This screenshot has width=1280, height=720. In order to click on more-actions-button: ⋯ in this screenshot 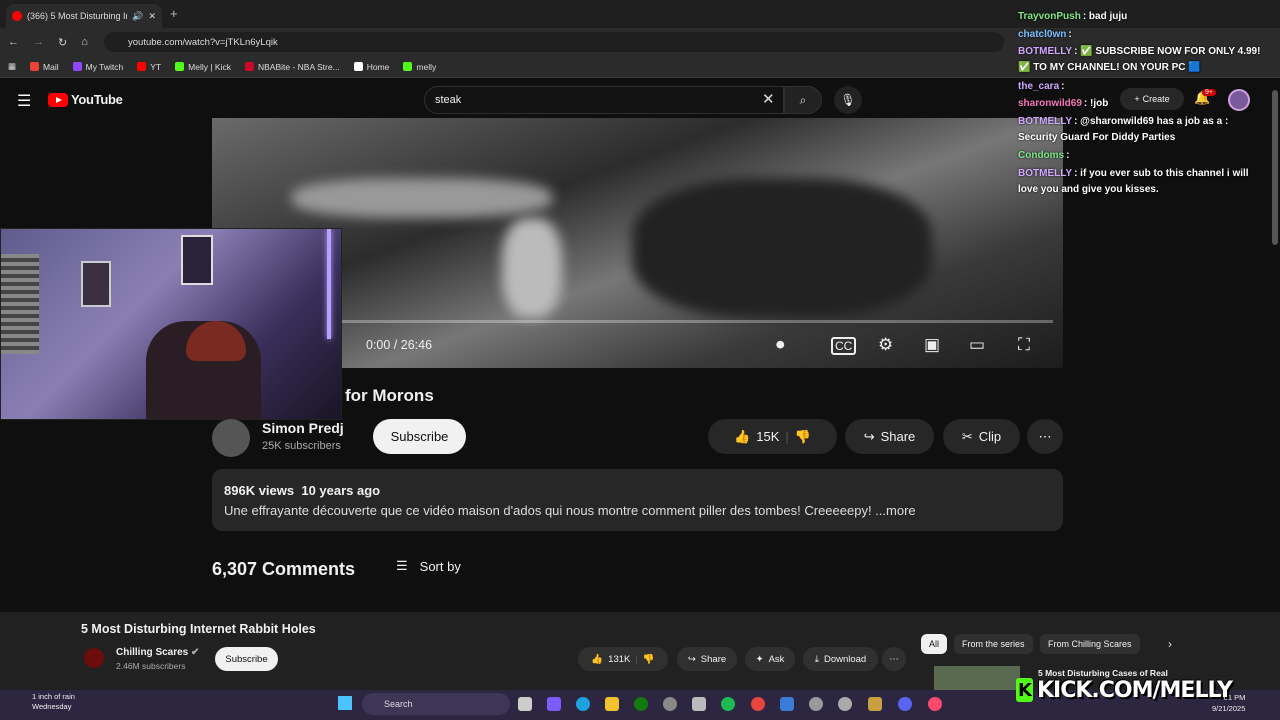, I will do `click(1045, 436)`.